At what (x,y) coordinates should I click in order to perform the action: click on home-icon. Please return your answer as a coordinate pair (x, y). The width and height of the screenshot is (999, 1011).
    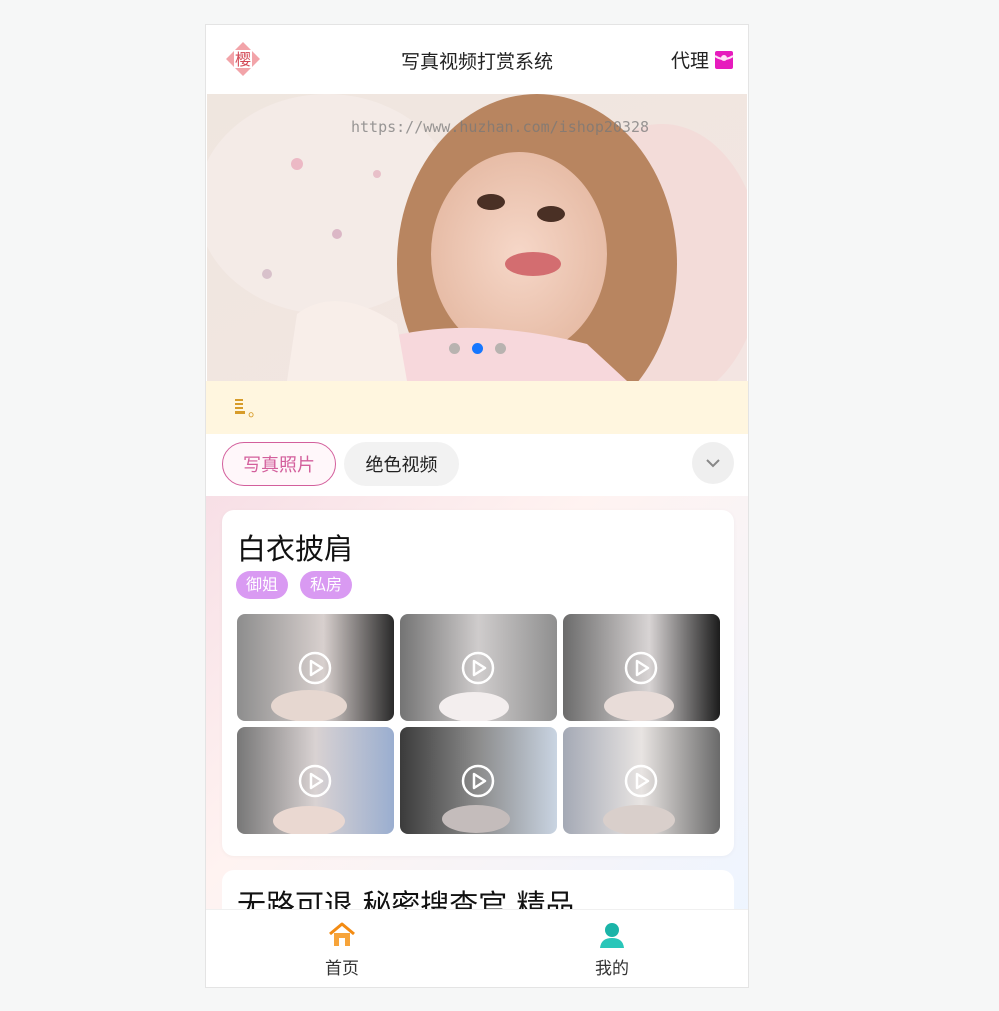
    Looking at the image, I should click on (342, 934).